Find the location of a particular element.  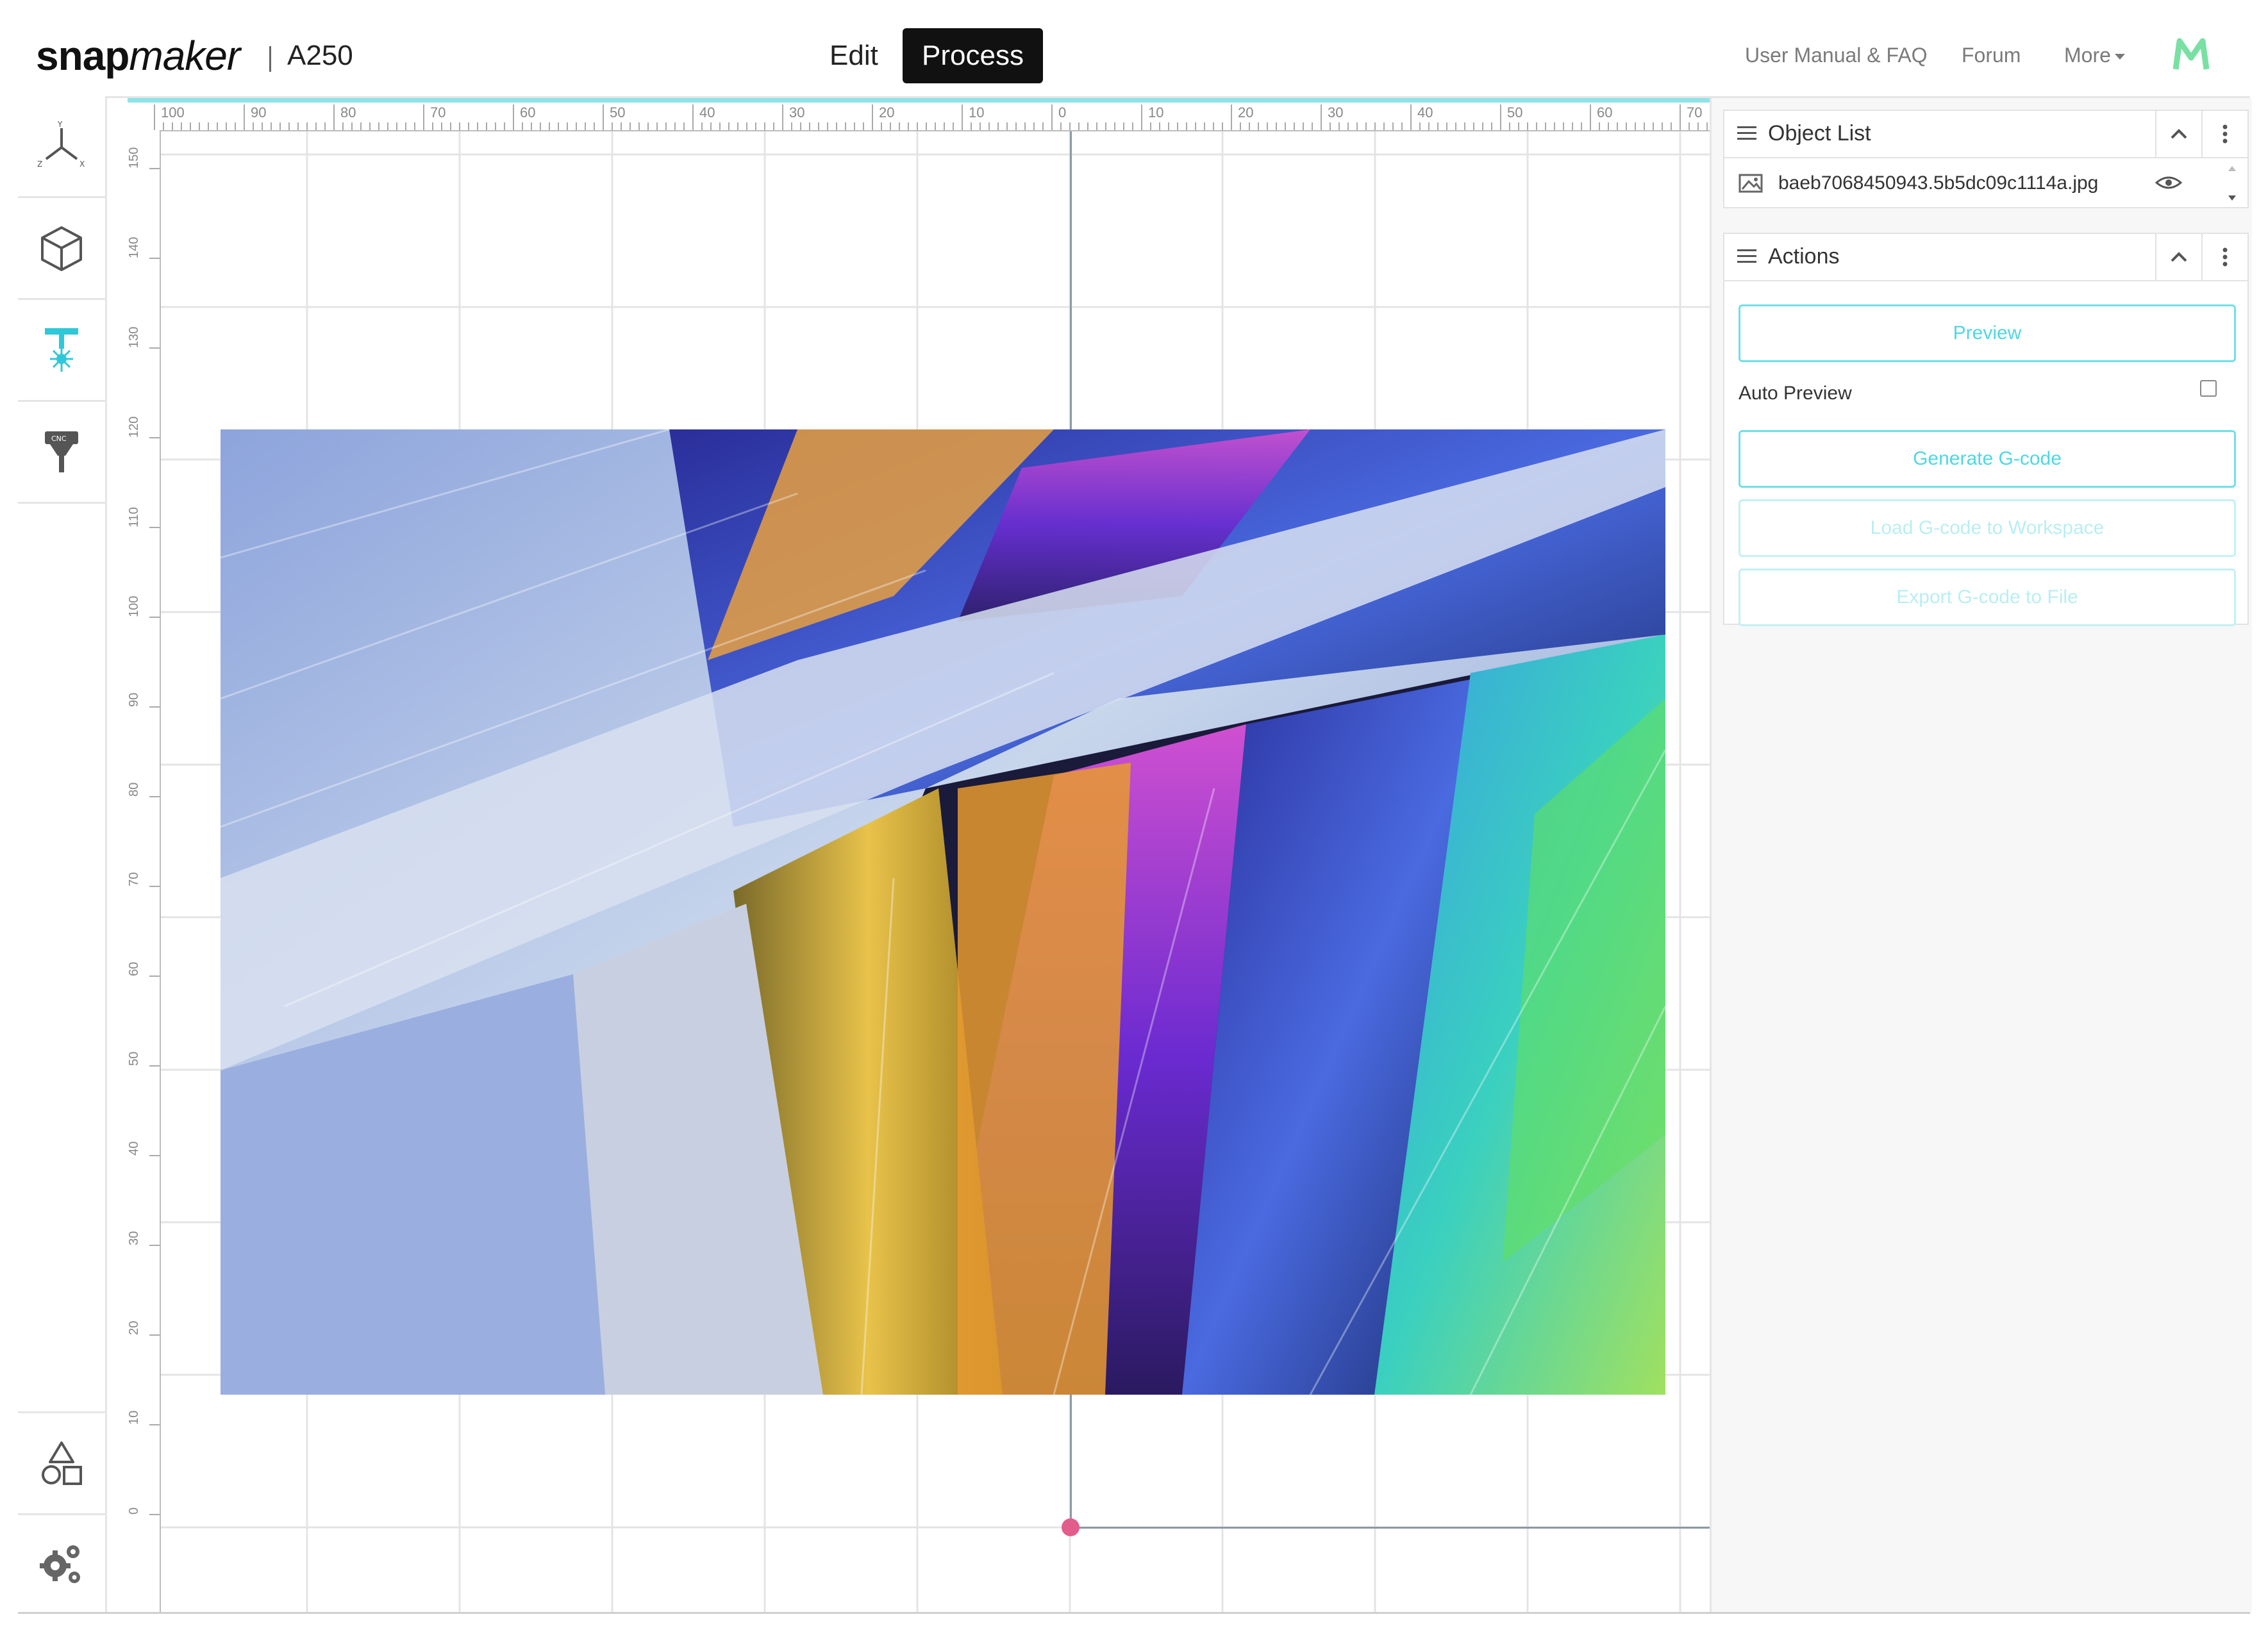

ruler-left-label: 20 is located at coordinates (134, 1328).